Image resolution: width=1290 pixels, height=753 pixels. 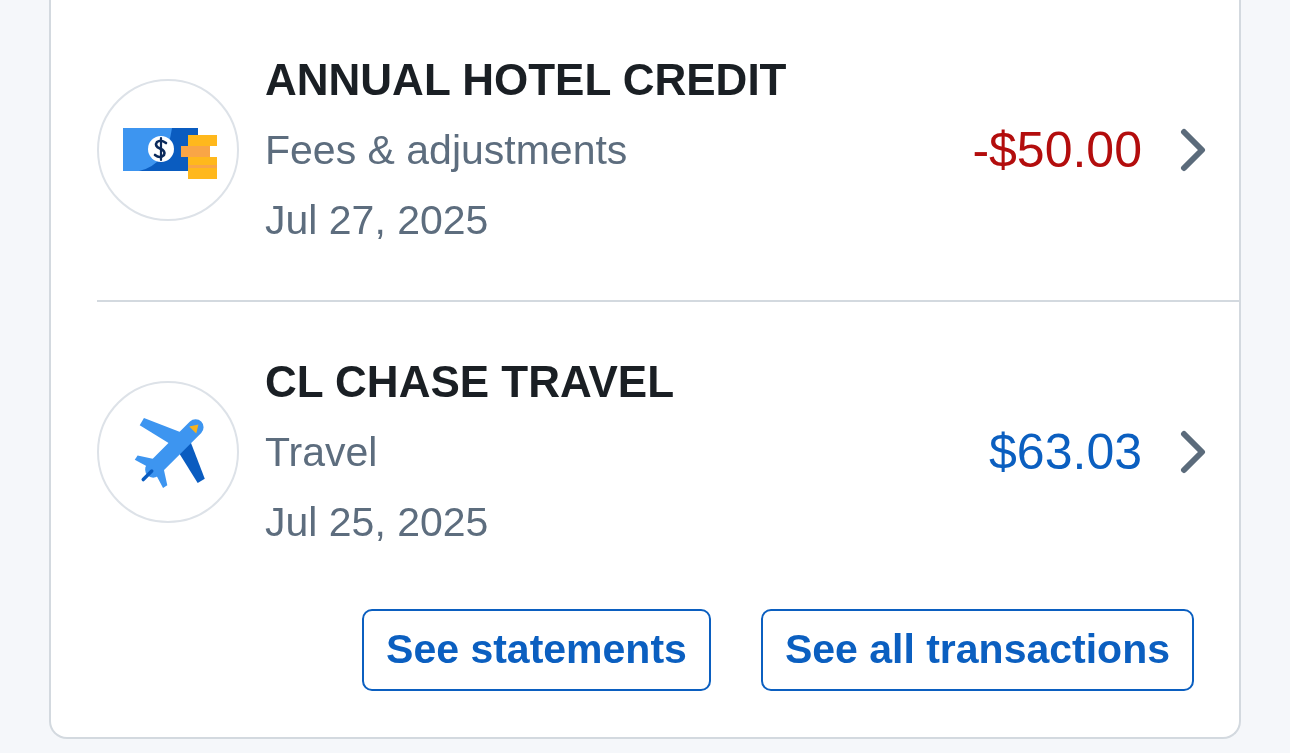 What do you see at coordinates (536, 650) in the screenshot?
I see `link-button: See statements` at bounding box center [536, 650].